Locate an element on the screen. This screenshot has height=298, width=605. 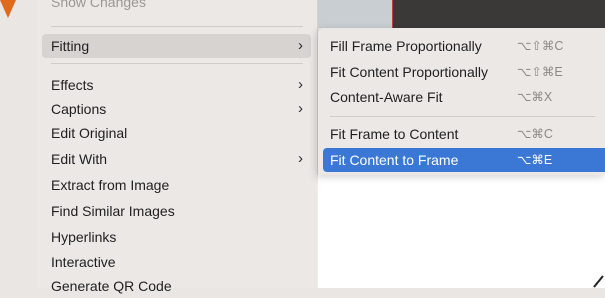
submenu-item-fit-content-proportionally: Fit Content Proportionally ⌥⇧⌘E is located at coordinates (464, 72).